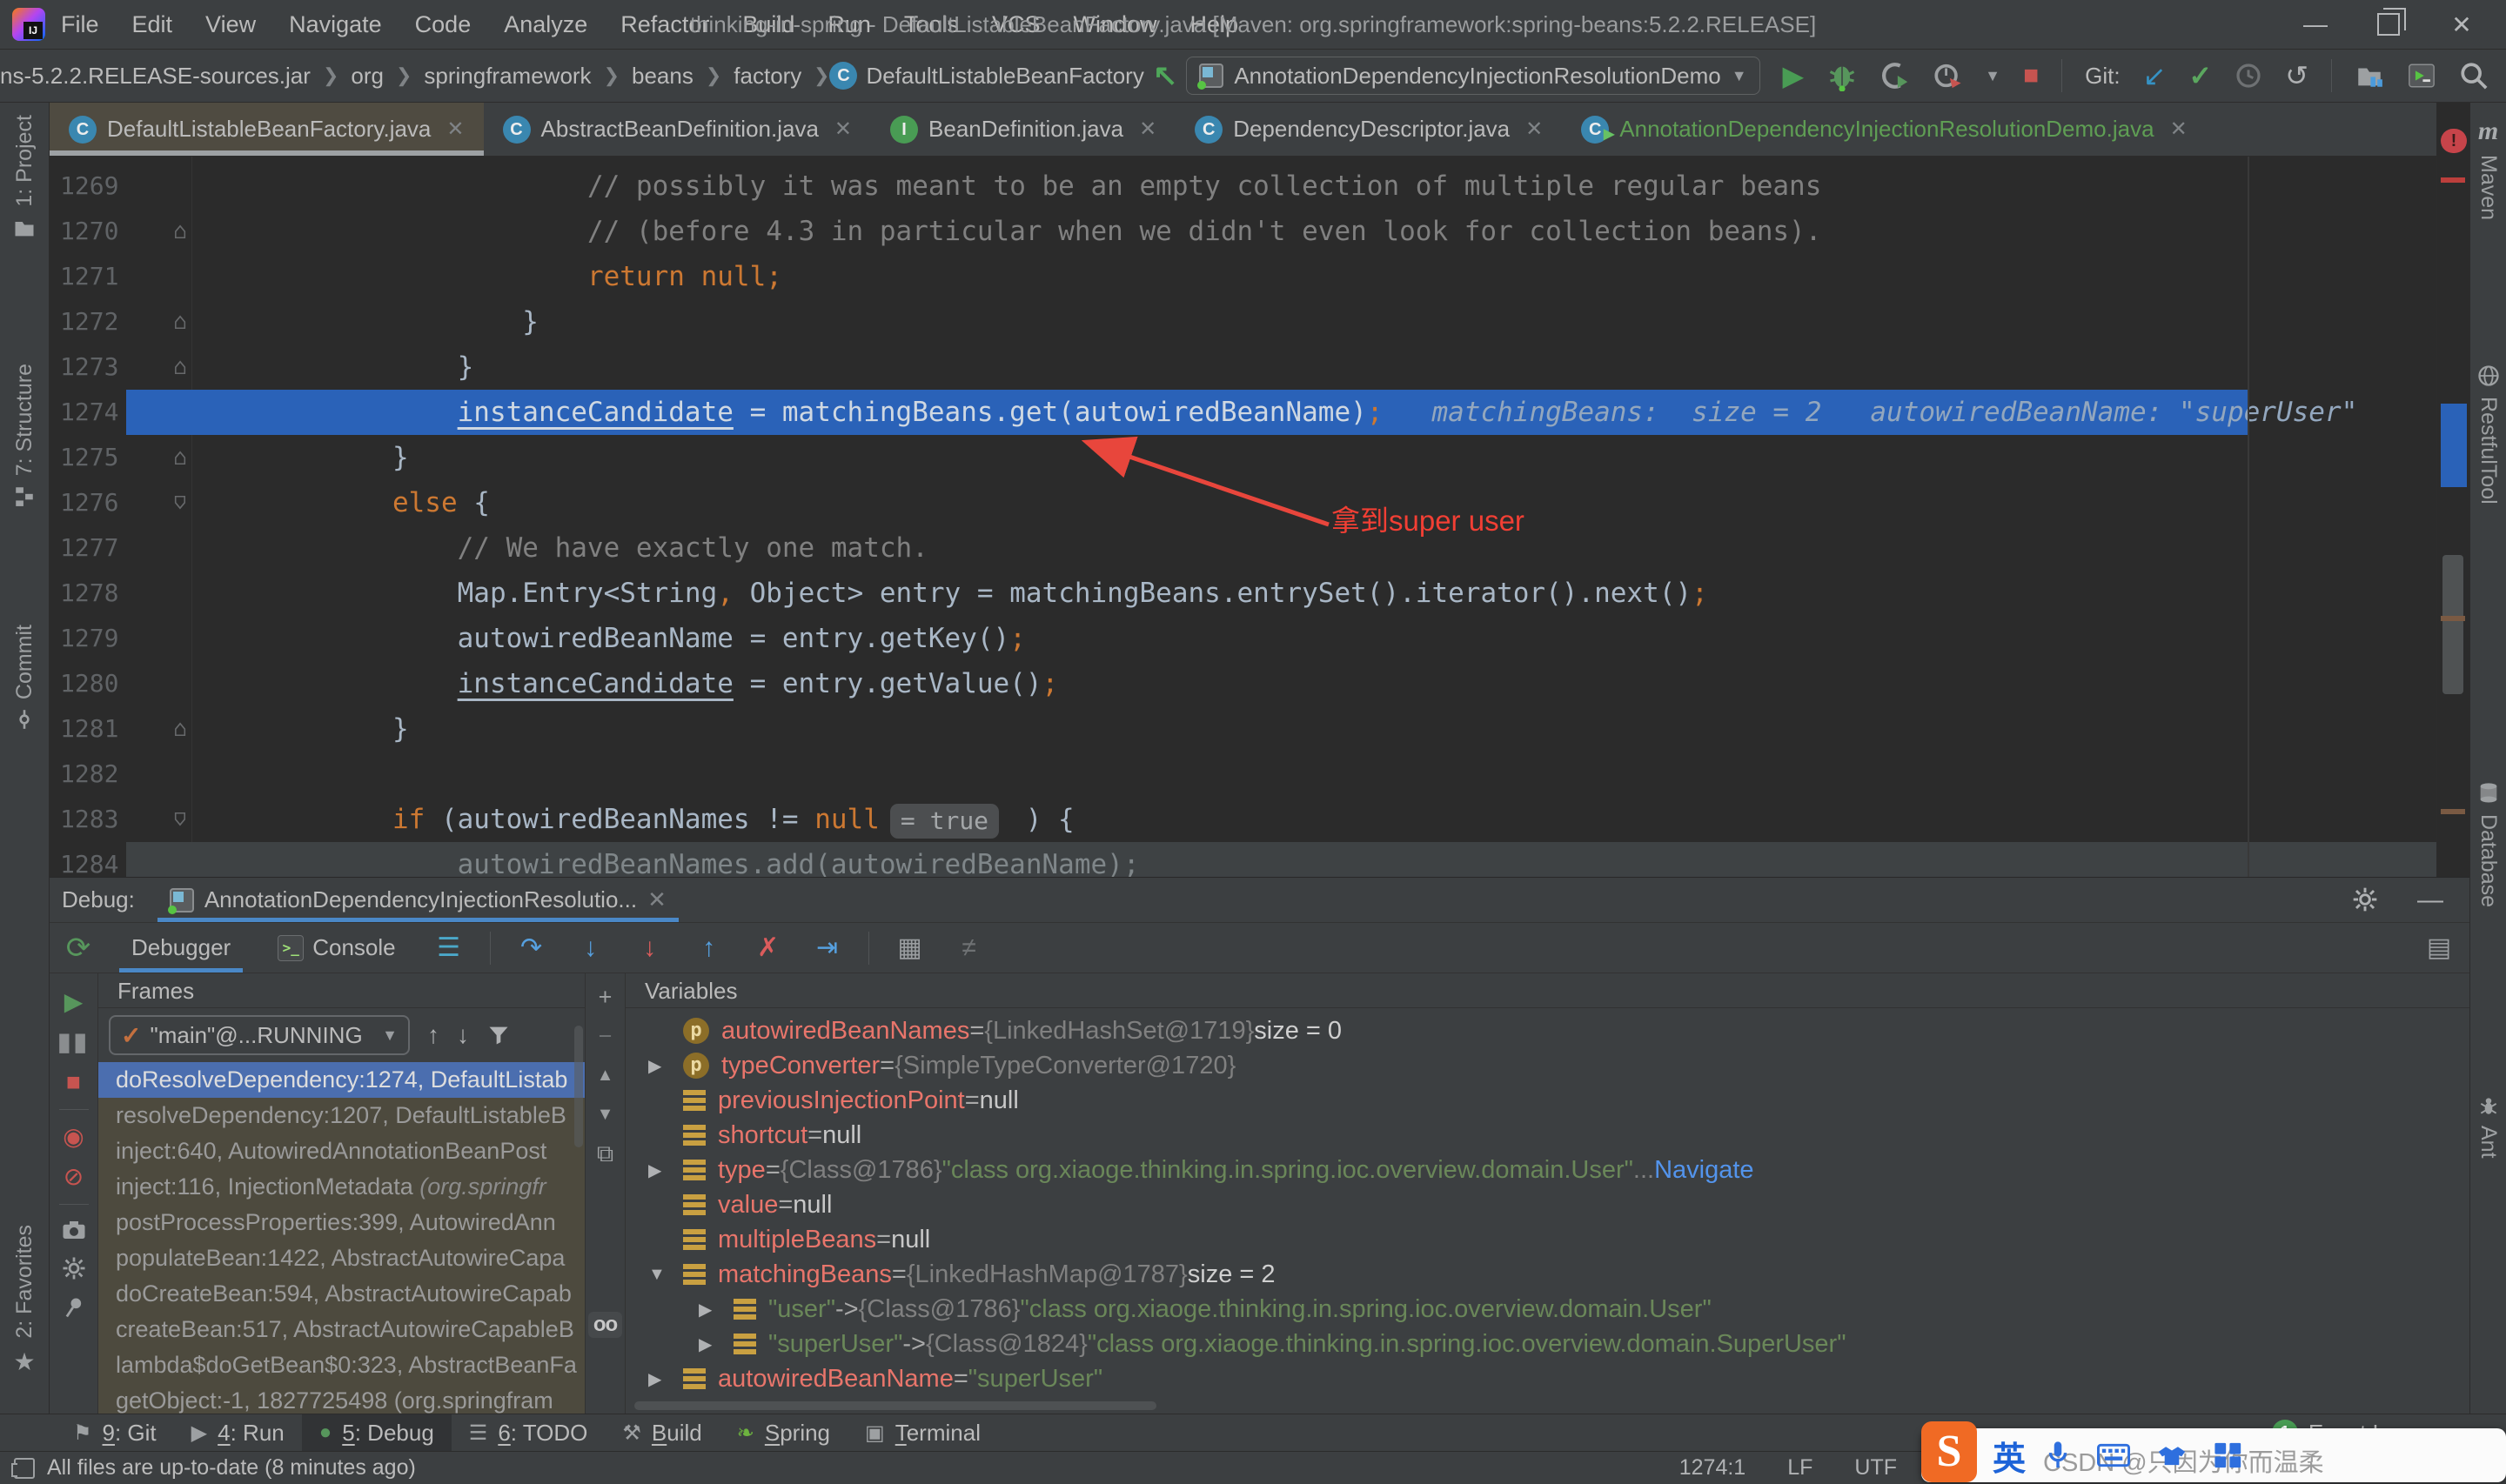 This screenshot has width=2506, height=1484. I want to click on line-number: 1272, so click(96, 321).